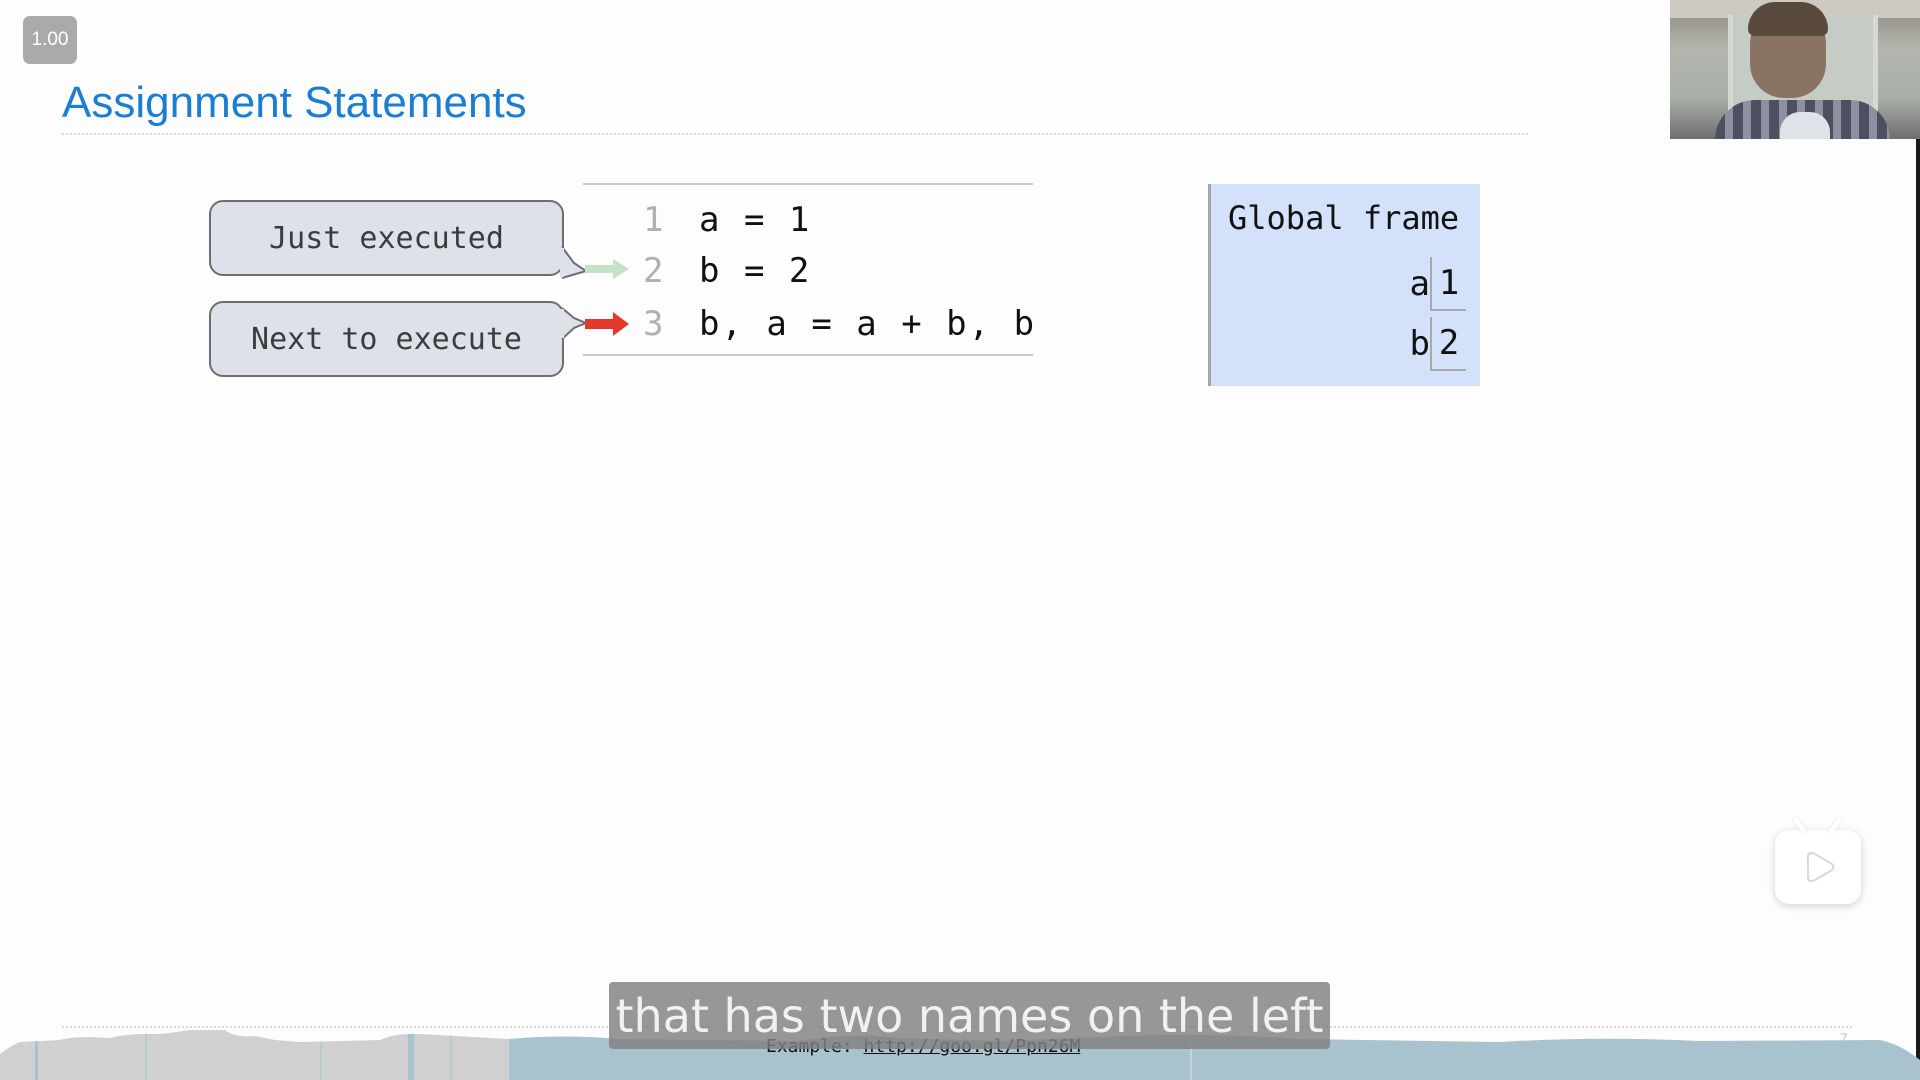 The width and height of the screenshot is (1920, 1080). Describe the element at coordinates (755, 220) in the screenshot. I see `line-code: a = 1` at that location.